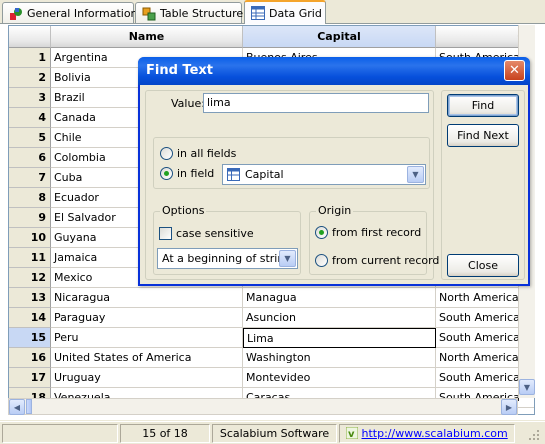 Image resolution: width=545 pixels, height=444 pixels. What do you see at coordinates (483, 135) in the screenshot?
I see `find-next-button: Find Next` at bounding box center [483, 135].